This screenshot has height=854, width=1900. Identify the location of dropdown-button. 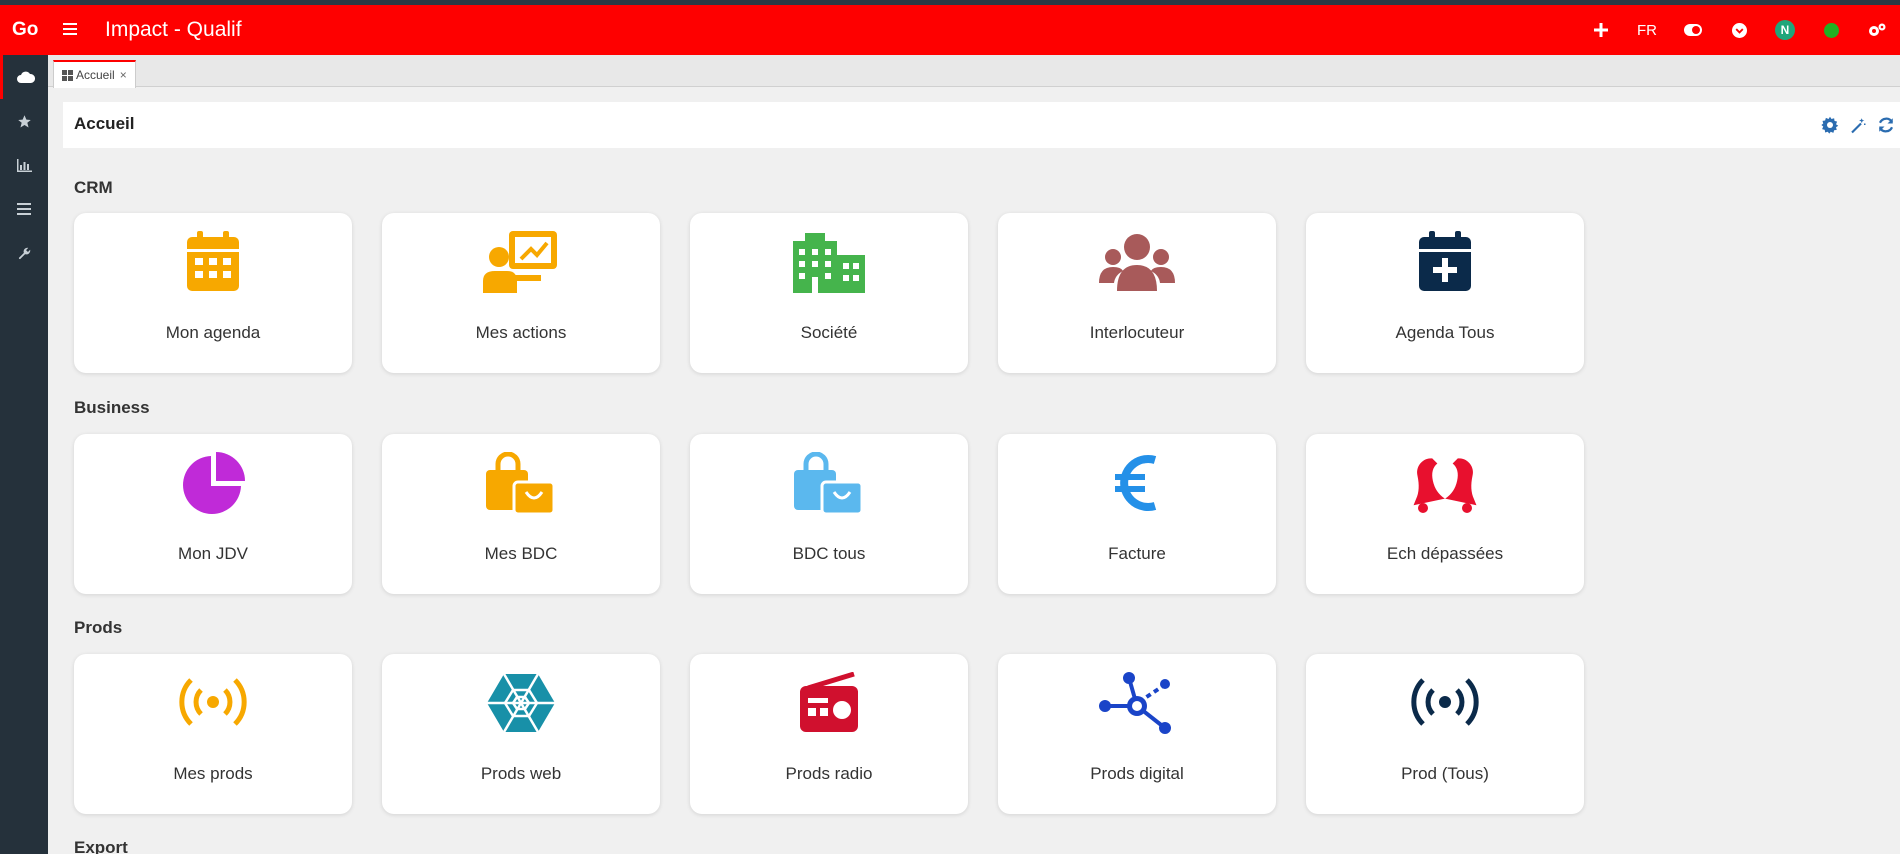
(1739, 30).